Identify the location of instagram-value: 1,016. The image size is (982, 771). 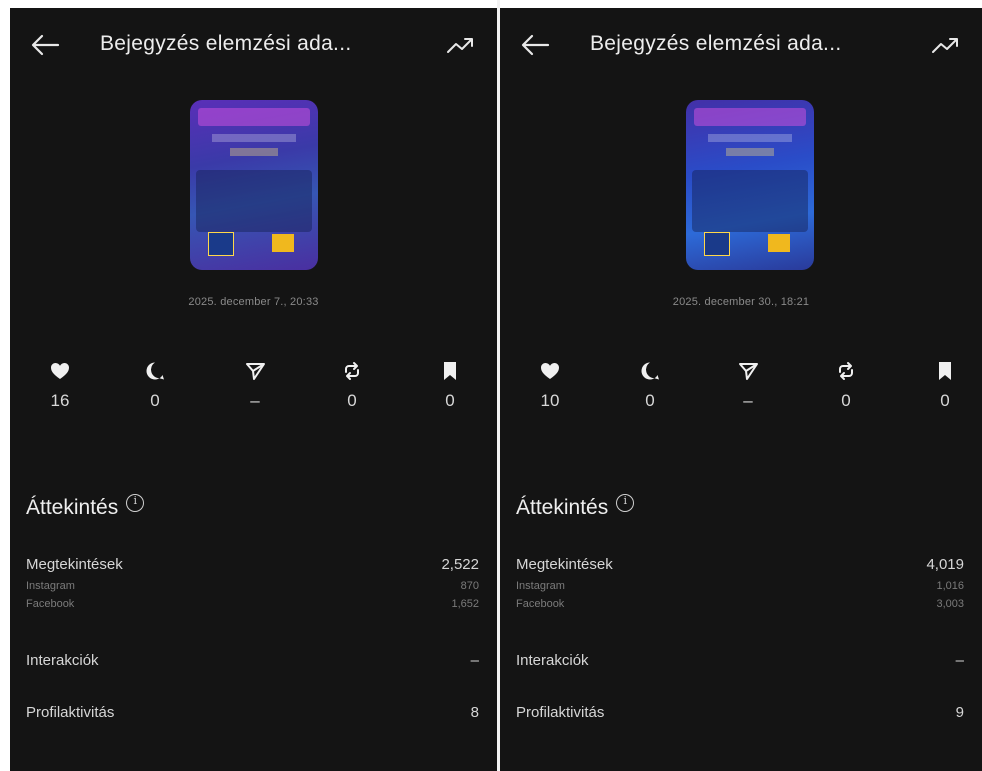
(950, 586).